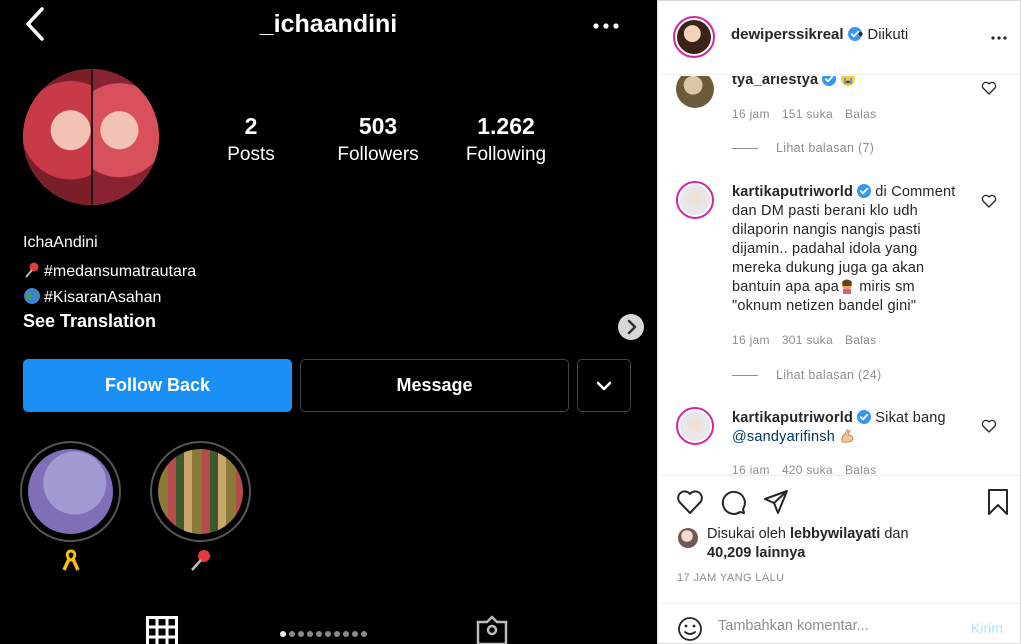 The height and width of the screenshot is (644, 1021). Describe the element at coordinates (746, 534) in the screenshot. I see `likes-prefix: Disukai oleh` at that location.